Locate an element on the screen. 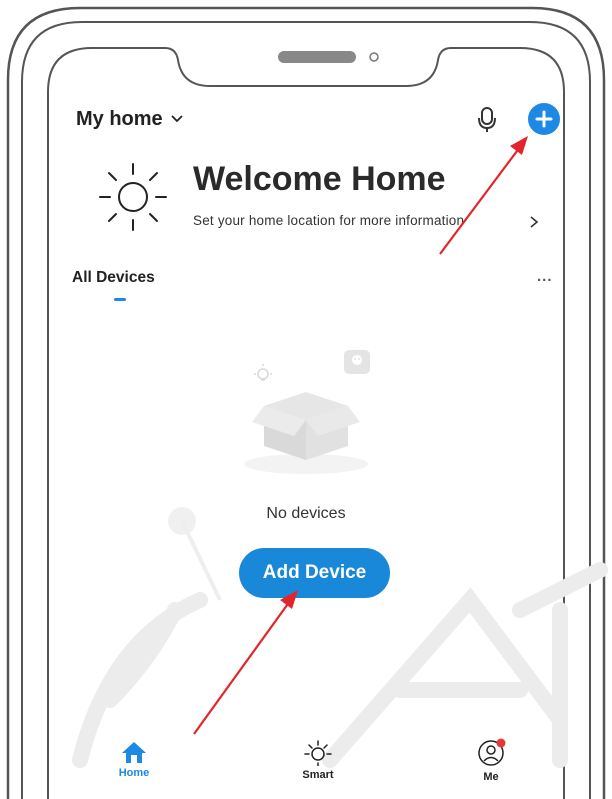  nav-smart: Smart is located at coordinates (318, 760).